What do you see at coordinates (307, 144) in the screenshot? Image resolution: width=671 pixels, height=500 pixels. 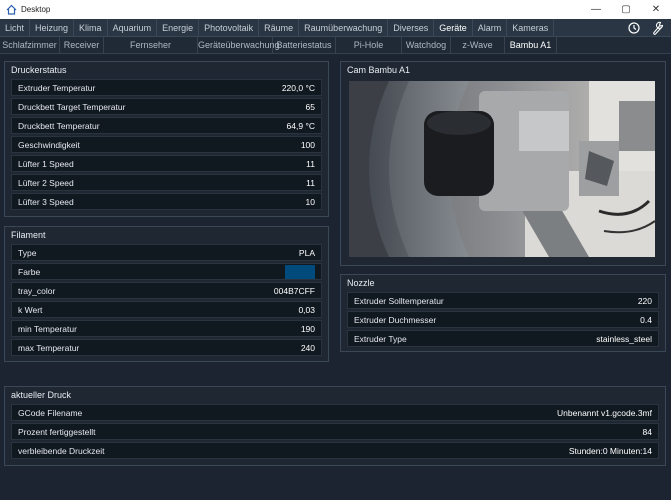 I see `row-value: 100` at bounding box center [307, 144].